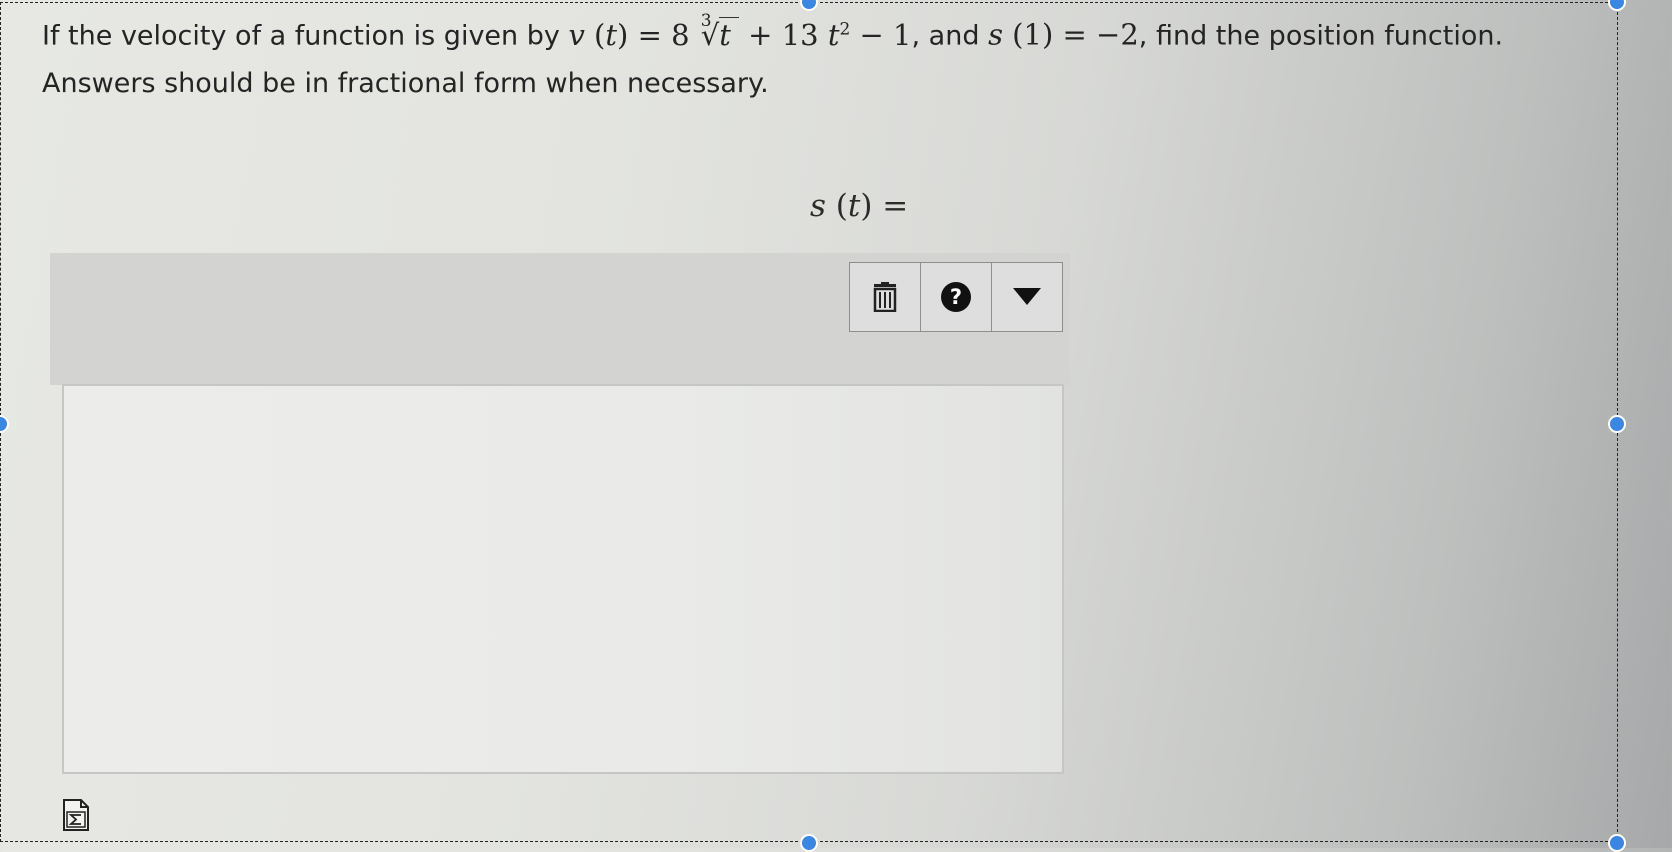  I want to click on trash-icon, so click(885, 297).